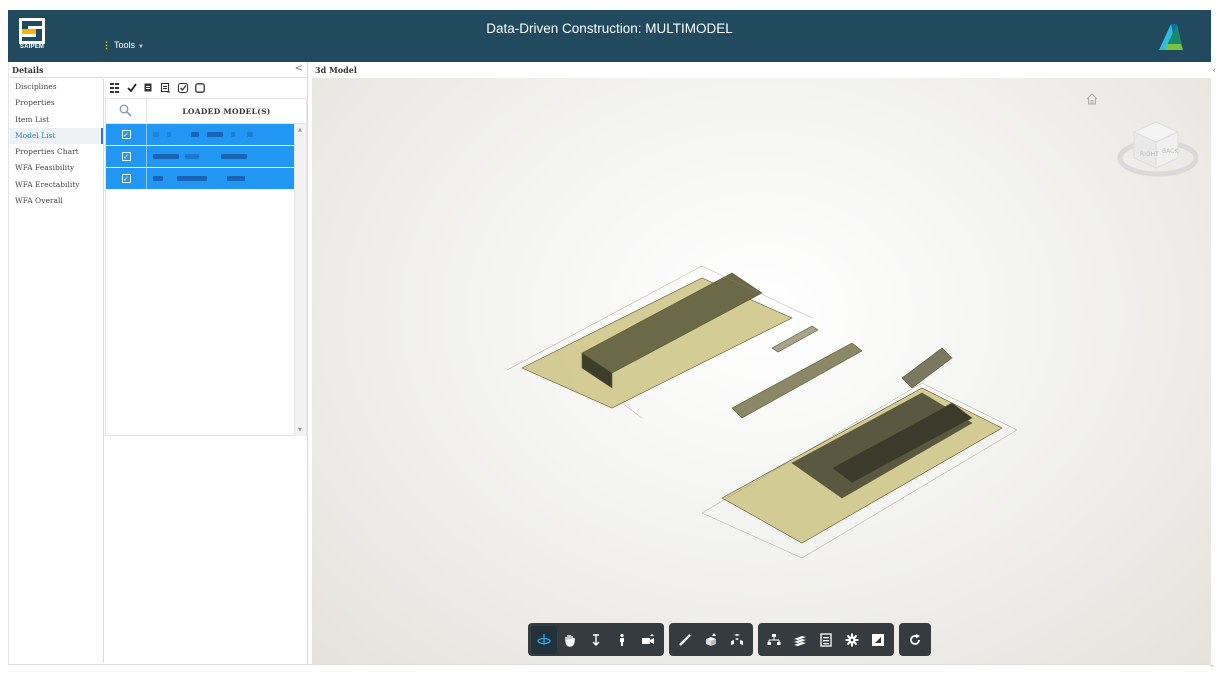  What do you see at coordinates (1155, 143) in the screenshot?
I see `view-cube-icon: RIGHT BACK` at bounding box center [1155, 143].